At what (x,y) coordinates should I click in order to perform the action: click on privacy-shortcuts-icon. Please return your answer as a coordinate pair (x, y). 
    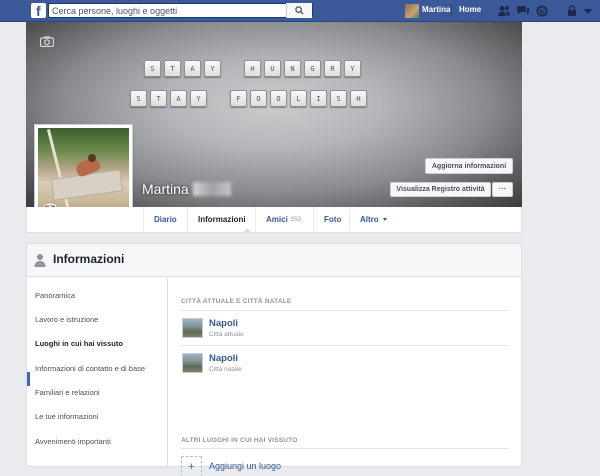
    Looking at the image, I should click on (572, 11).